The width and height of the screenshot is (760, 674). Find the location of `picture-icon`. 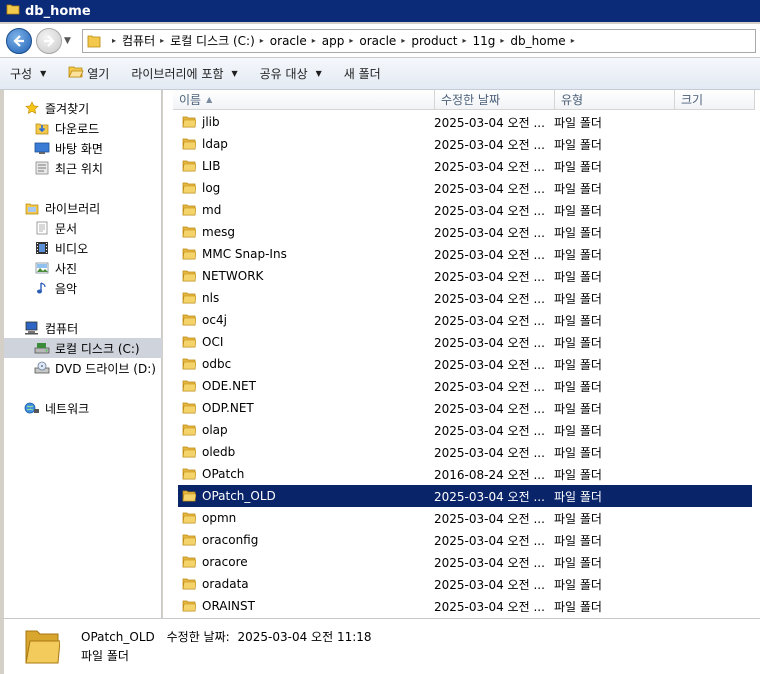

picture-icon is located at coordinates (42, 268).